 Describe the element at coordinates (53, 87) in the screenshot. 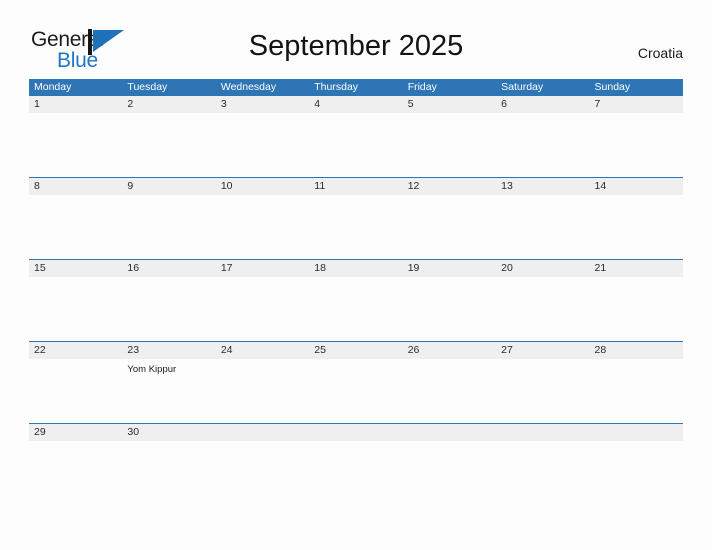

I see `weekday-header-monday: Monday` at that location.